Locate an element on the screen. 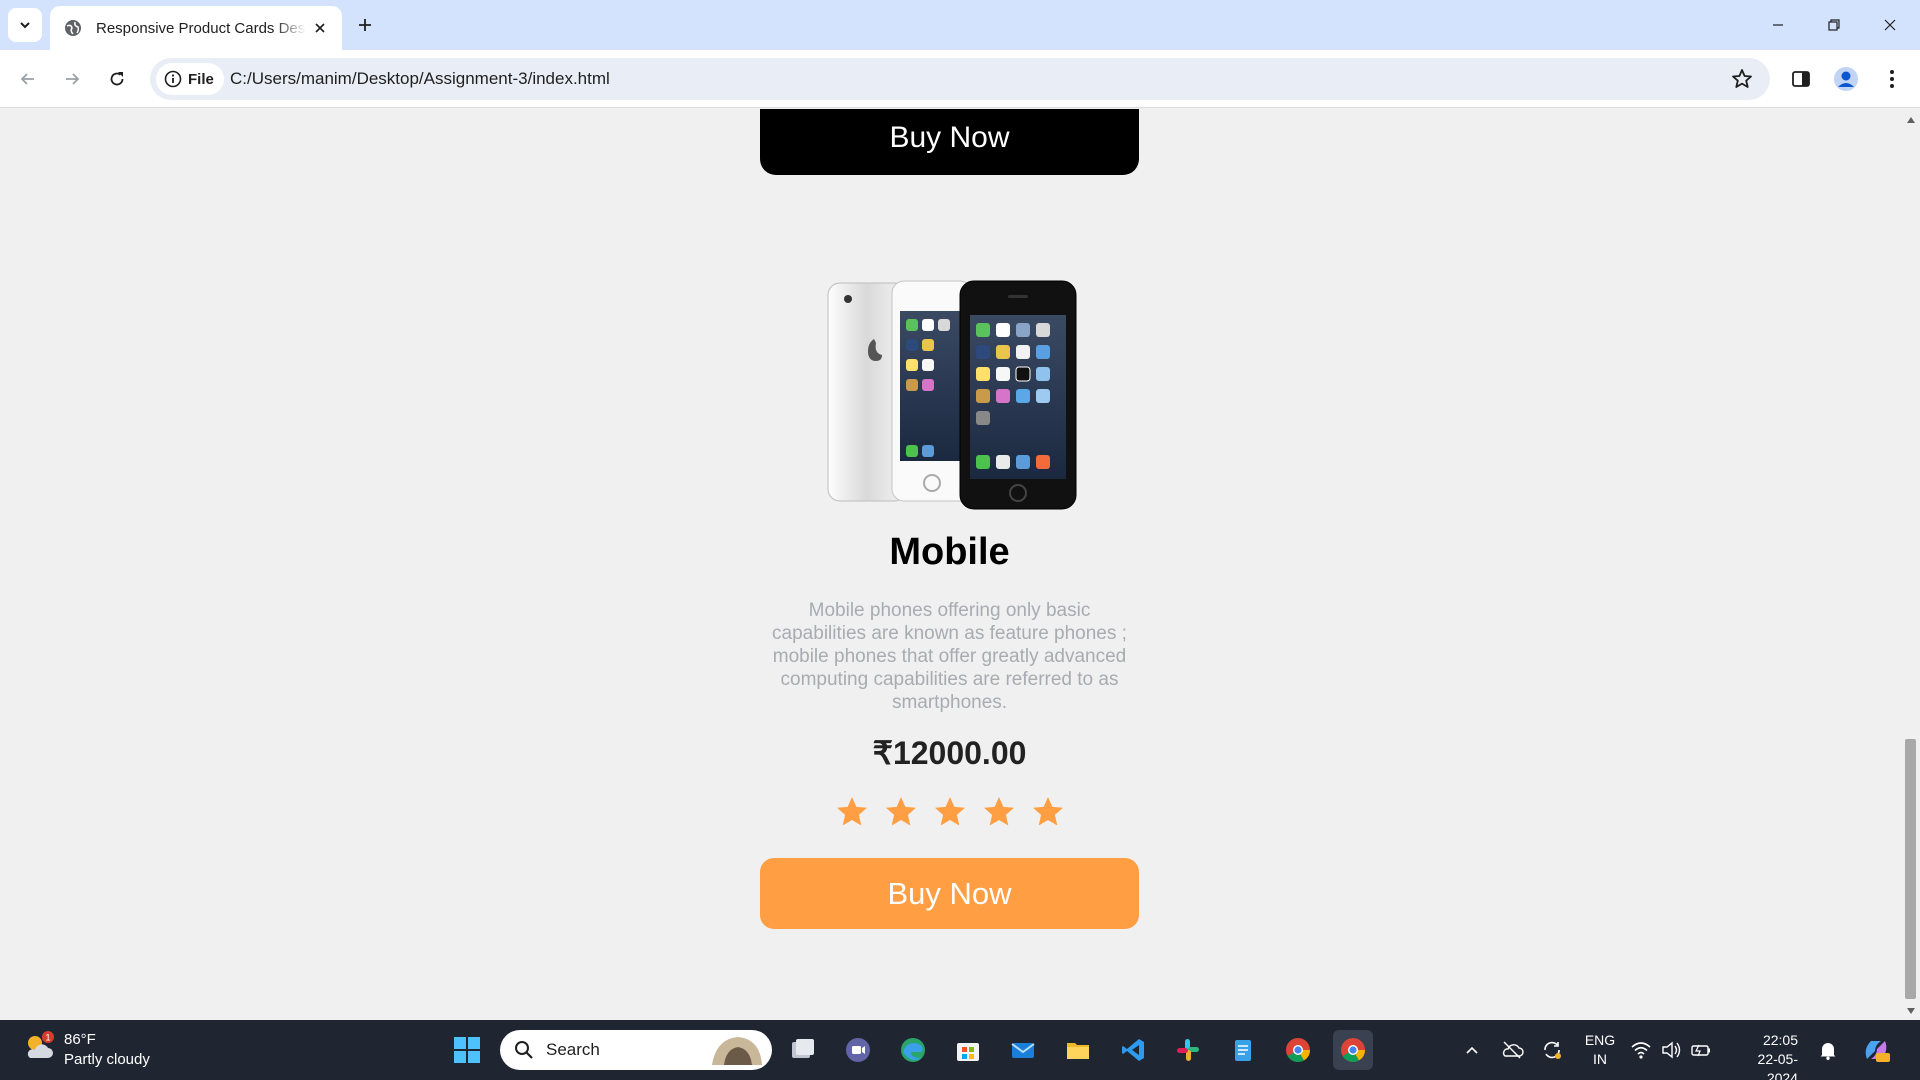 The height and width of the screenshot is (1080, 1920). new-tab-button is located at coordinates (365, 25).